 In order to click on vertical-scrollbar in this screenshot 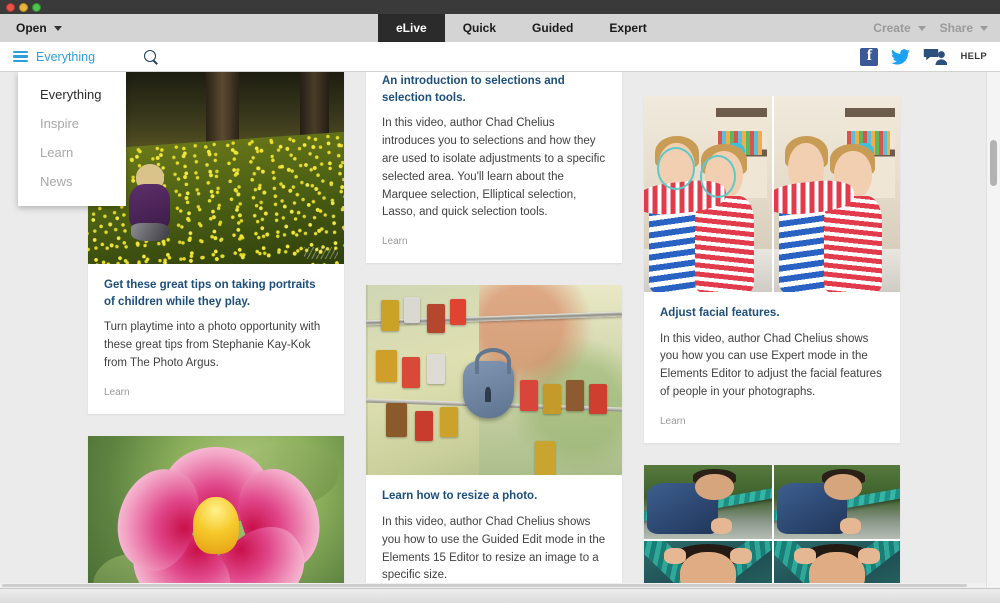, I will do `click(993, 330)`.